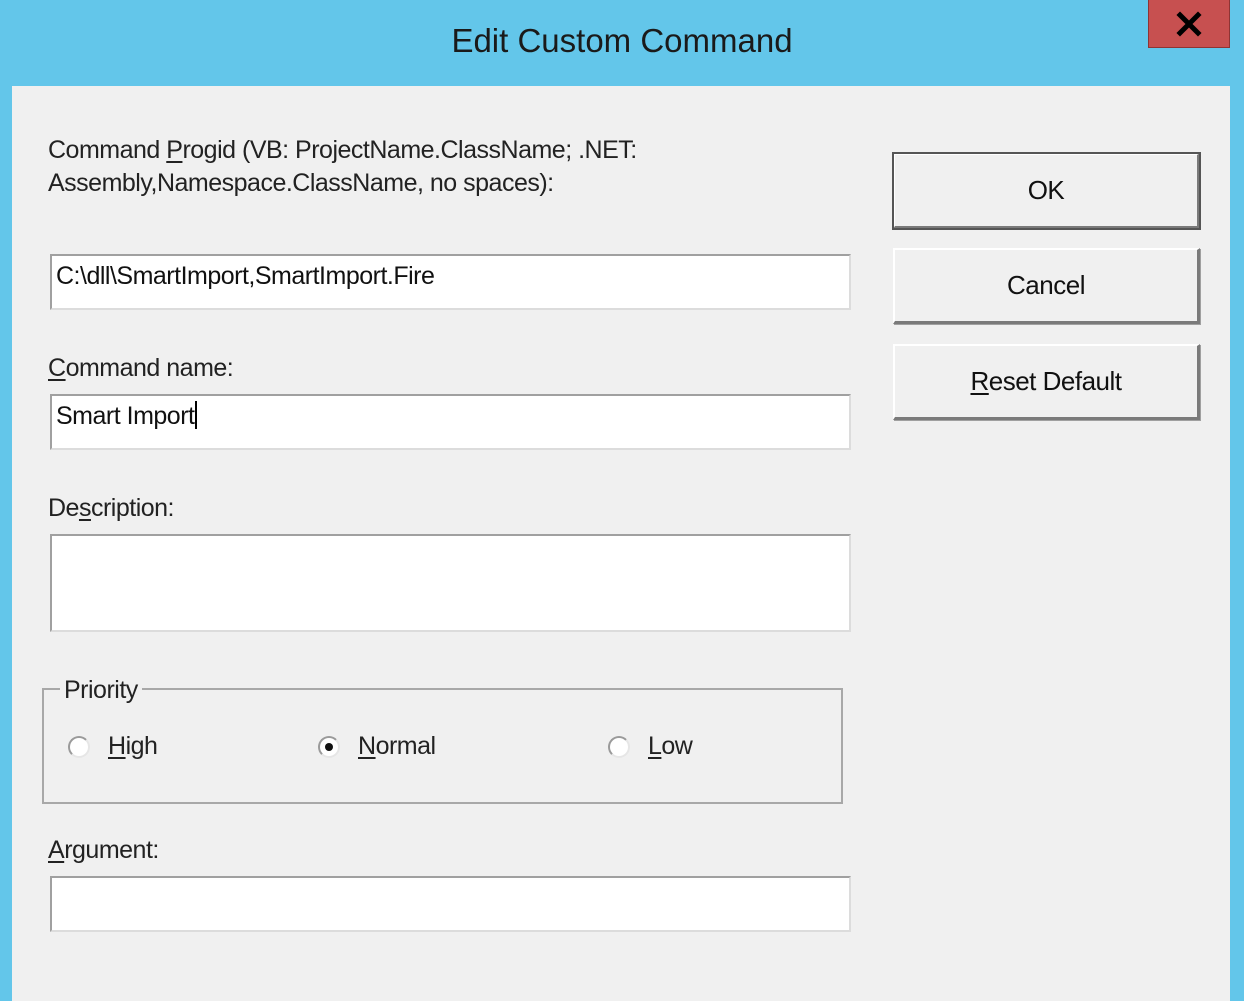 This screenshot has height=1001, width=1244. I want to click on ok-button-label: OK, so click(1046, 190).